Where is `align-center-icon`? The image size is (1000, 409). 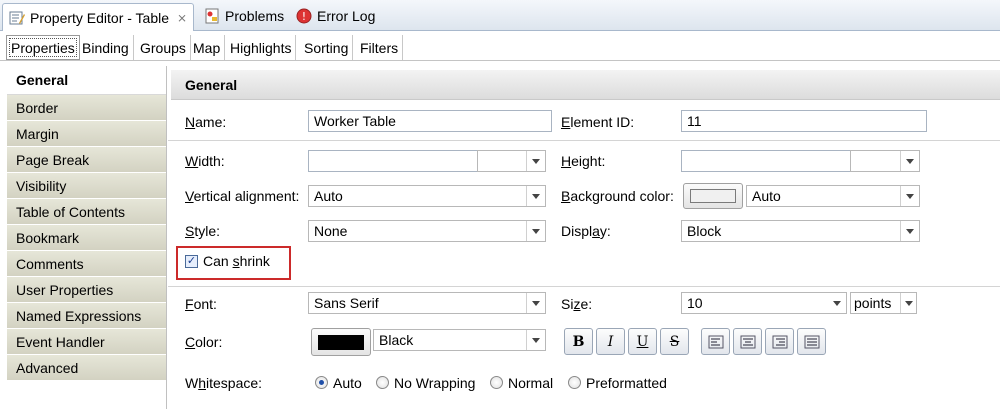
align-center-icon is located at coordinates (747, 341).